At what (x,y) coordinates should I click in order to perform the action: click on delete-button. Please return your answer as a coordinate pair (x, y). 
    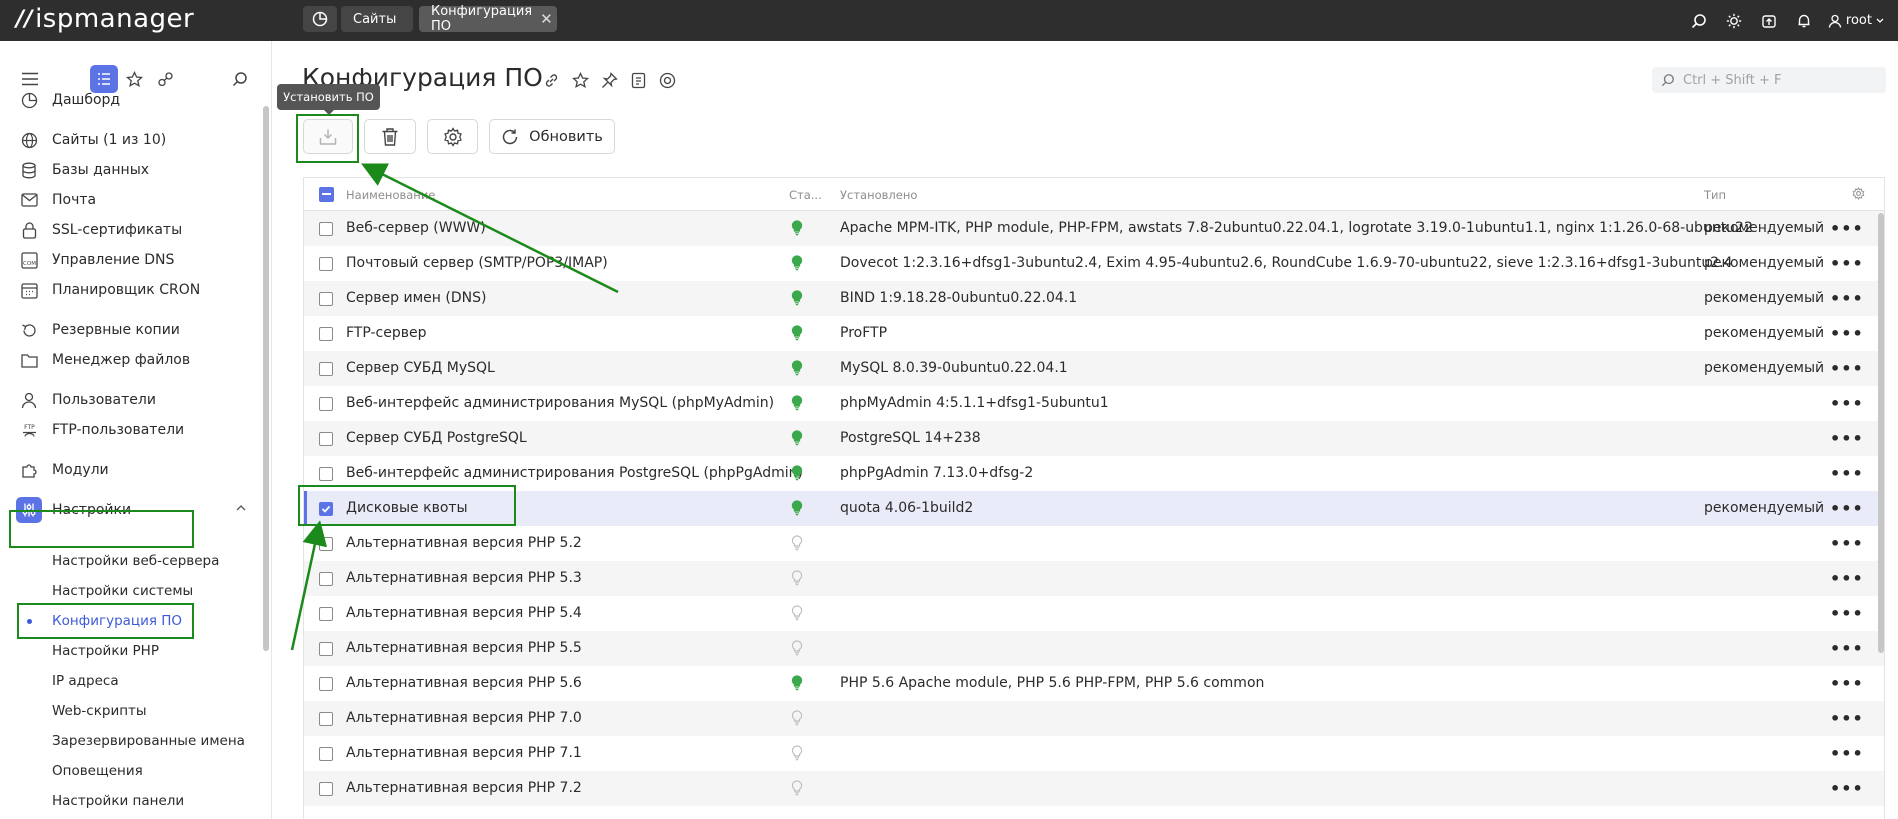
    Looking at the image, I should click on (390, 136).